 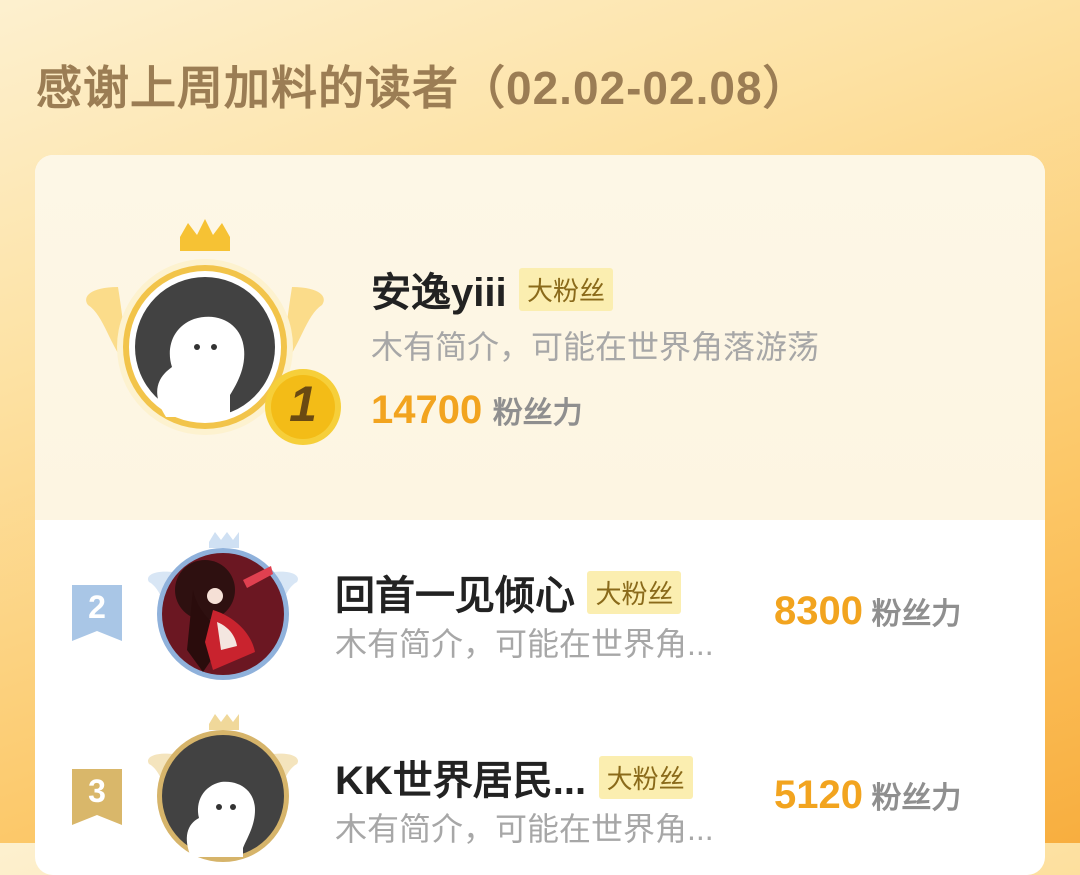 What do you see at coordinates (97, 607) in the screenshot?
I see `rank-2-number: 2` at bounding box center [97, 607].